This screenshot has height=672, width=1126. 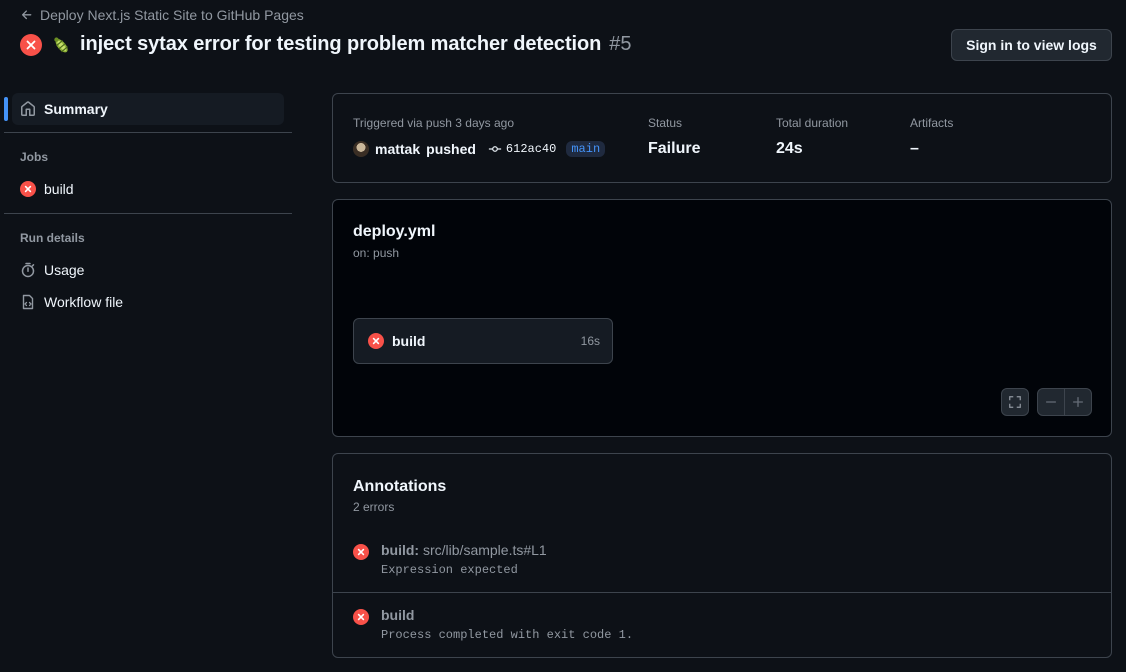 I want to click on workflow-trigger: on: push, so click(x=376, y=253).